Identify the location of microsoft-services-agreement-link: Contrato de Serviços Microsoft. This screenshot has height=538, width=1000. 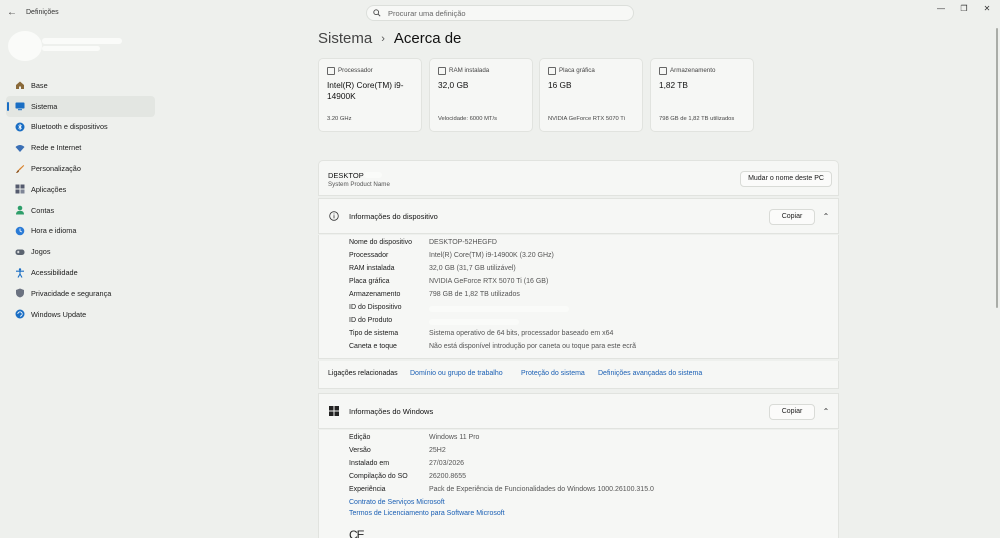
(397, 502).